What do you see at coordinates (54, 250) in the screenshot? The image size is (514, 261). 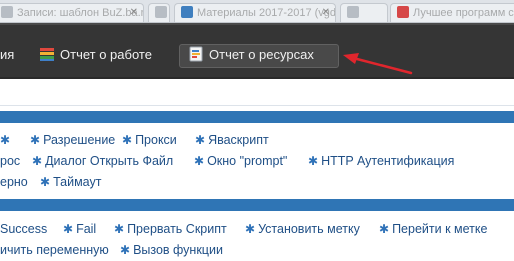 I see `flow-item-partial: ичить переменную` at bounding box center [54, 250].